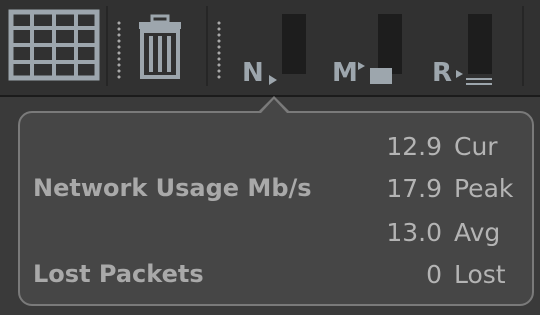  I want to click on trash-icon, so click(160, 46).